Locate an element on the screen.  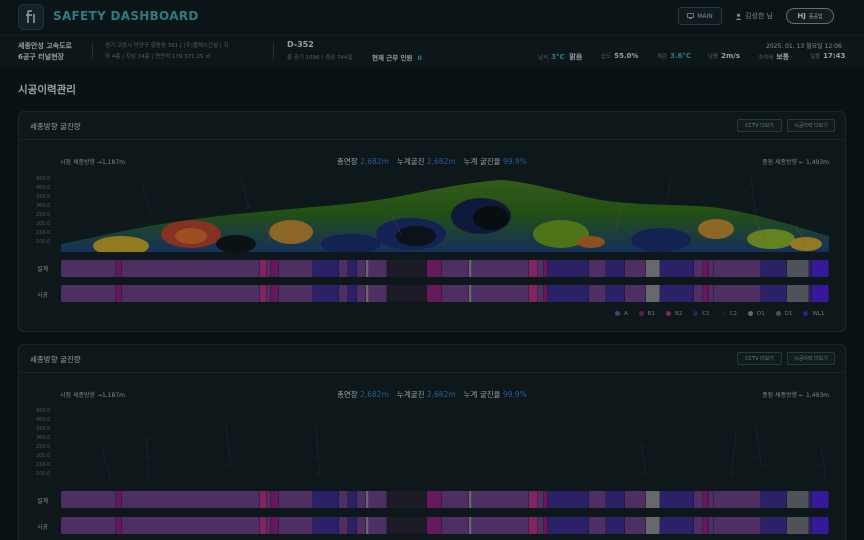
weather-label: 초미세 is located at coordinates (766, 58).